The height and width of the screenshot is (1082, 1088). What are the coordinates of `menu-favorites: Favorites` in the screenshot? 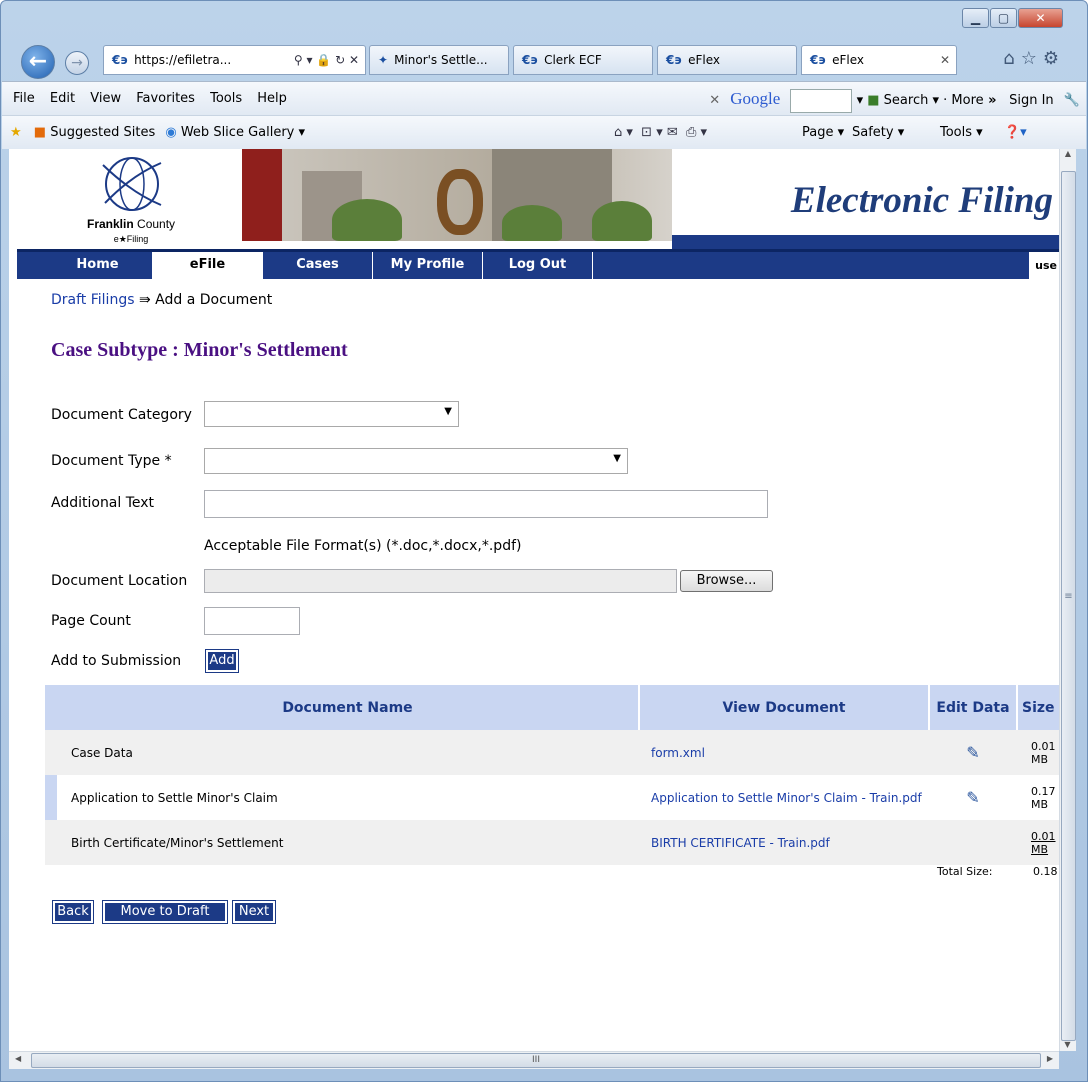 It's located at (165, 99).